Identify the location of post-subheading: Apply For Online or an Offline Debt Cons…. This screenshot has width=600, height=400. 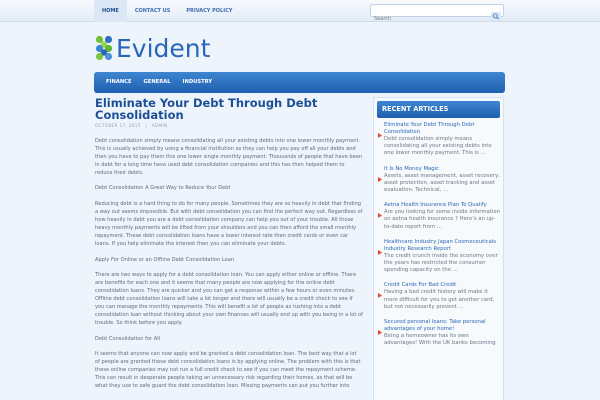
(165, 259).